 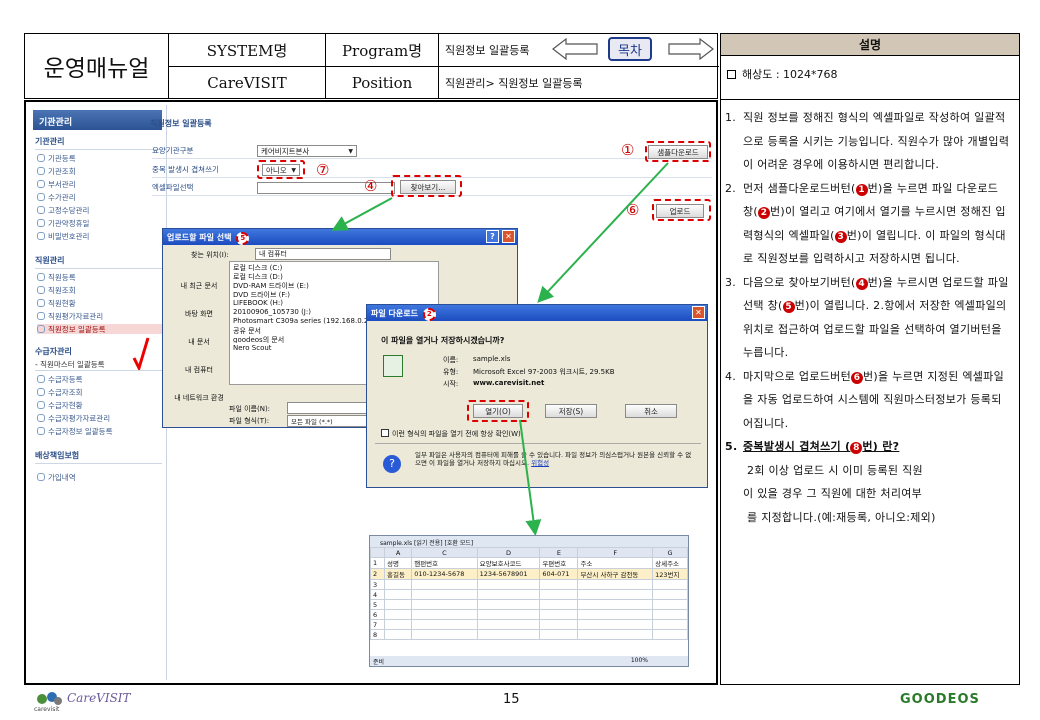 I want to click on highlight-overwrite-select, so click(x=281, y=169).